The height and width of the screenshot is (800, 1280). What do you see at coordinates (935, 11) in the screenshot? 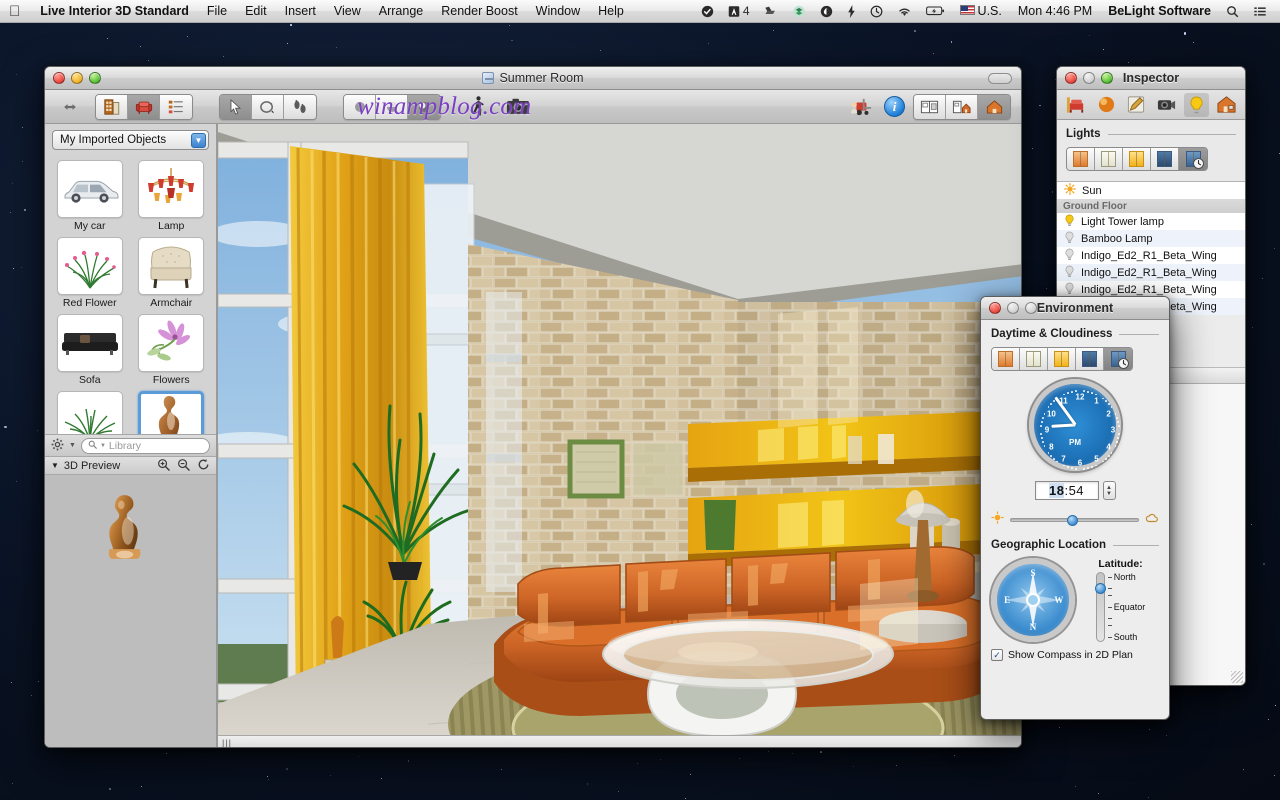
I see `battery-icon` at bounding box center [935, 11].